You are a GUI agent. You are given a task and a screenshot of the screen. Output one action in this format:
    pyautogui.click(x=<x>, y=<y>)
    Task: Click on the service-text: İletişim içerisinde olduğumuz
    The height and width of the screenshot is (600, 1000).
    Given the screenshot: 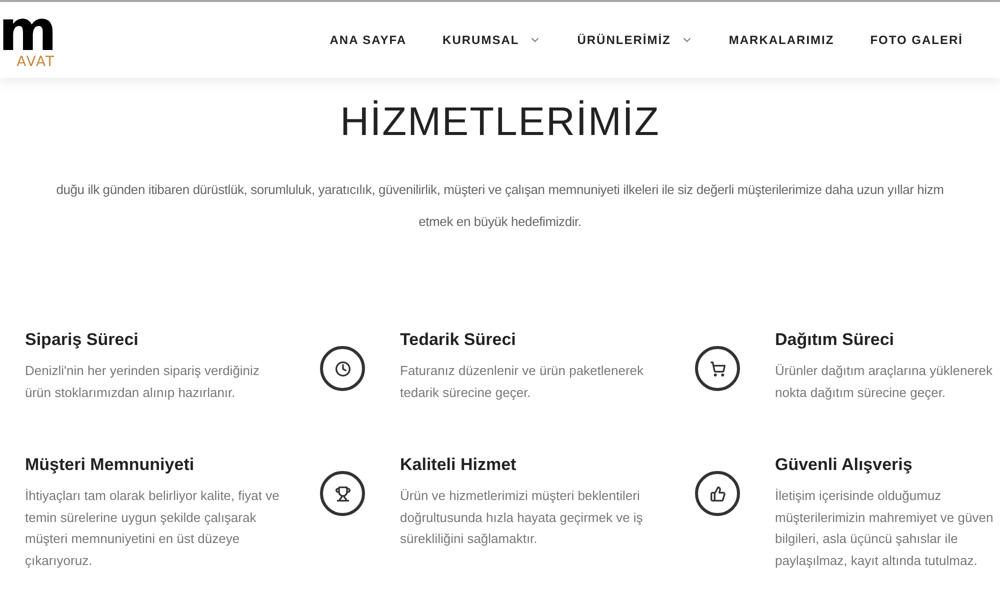 What is the action you would take?
    pyautogui.click(x=858, y=496)
    